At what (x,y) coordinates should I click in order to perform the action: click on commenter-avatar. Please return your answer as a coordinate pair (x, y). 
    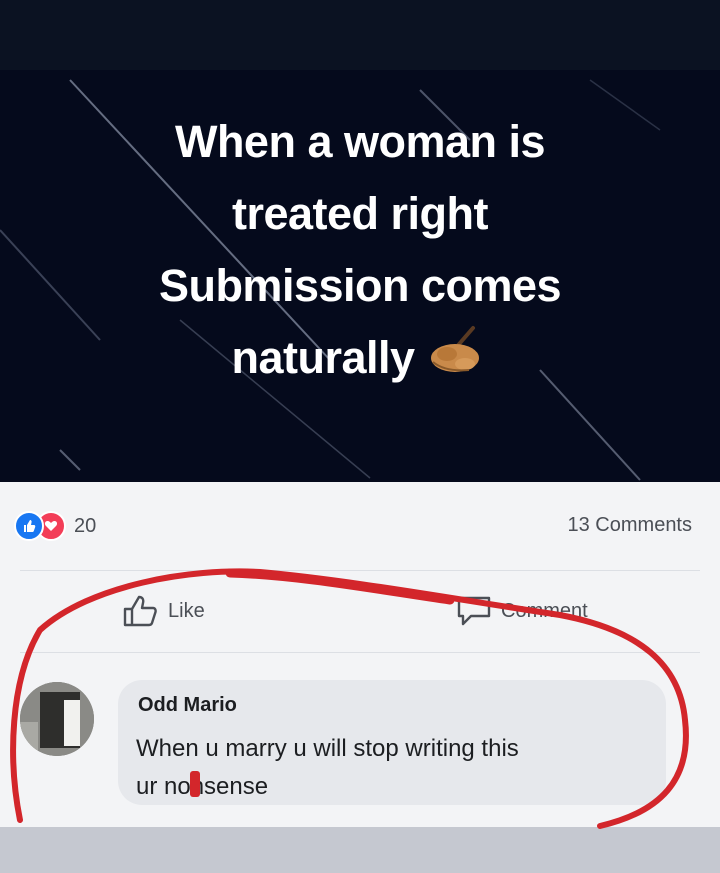
    Looking at the image, I should click on (57, 719).